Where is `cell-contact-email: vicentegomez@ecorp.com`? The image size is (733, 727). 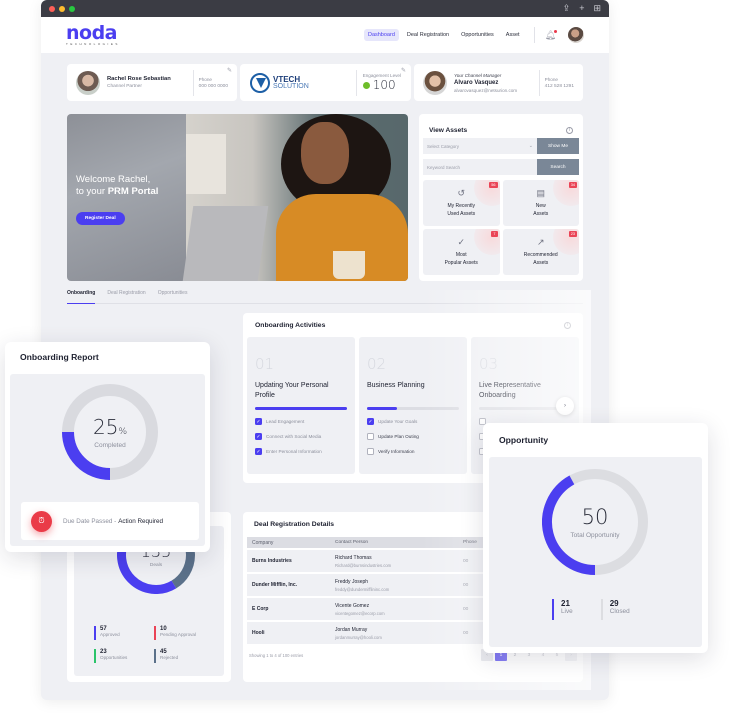 cell-contact-email: vicentegomez@ecorp.com is located at coordinates (360, 613).